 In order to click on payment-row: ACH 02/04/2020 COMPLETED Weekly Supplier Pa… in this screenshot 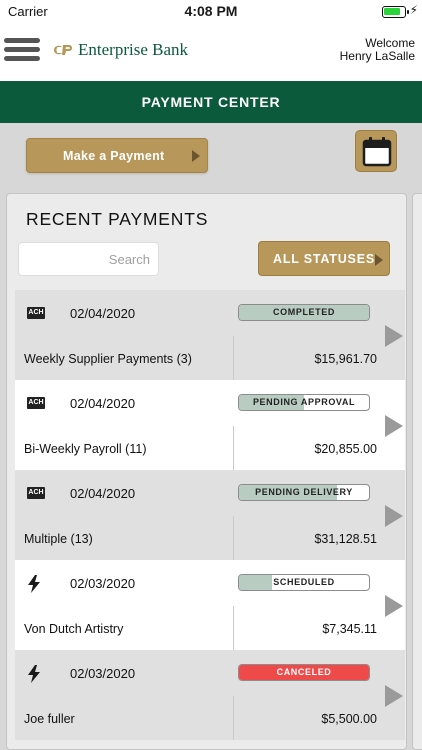, I will do `click(210, 335)`.